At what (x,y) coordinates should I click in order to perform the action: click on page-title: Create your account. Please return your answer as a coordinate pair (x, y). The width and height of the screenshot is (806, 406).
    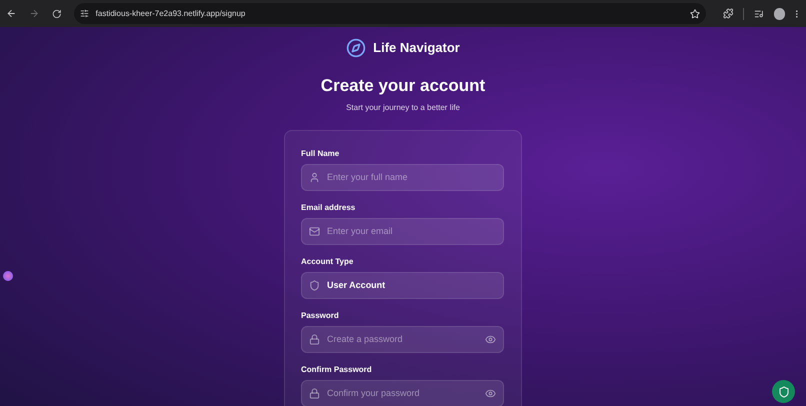
    Looking at the image, I should click on (403, 86).